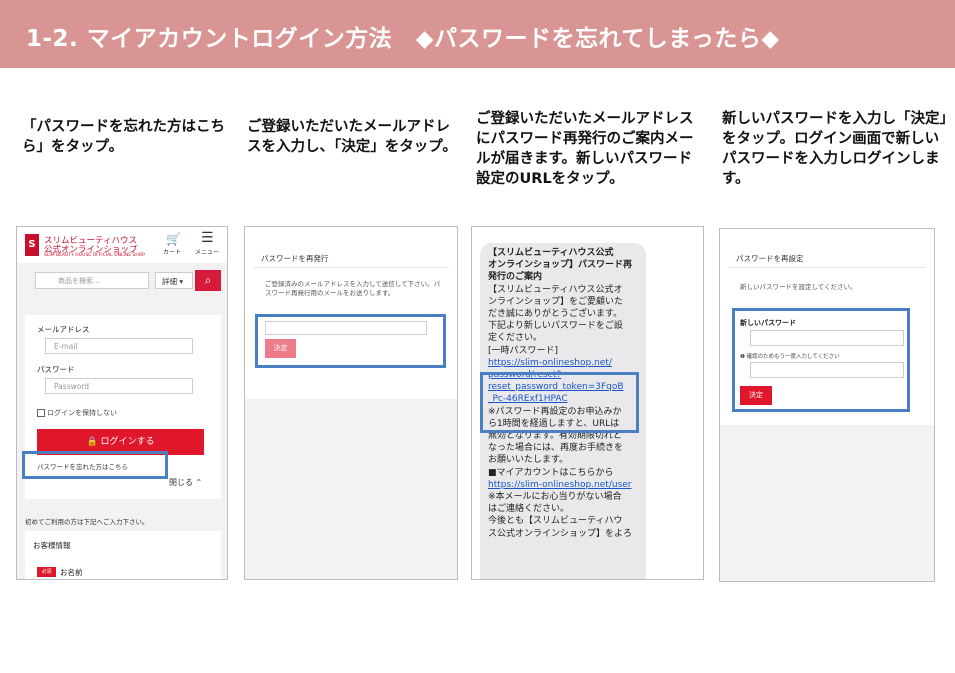 This screenshot has width=955, height=673. Describe the element at coordinates (551, 472) in the screenshot. I see `email-line: ■マイアカウントはこちらから` at that location.